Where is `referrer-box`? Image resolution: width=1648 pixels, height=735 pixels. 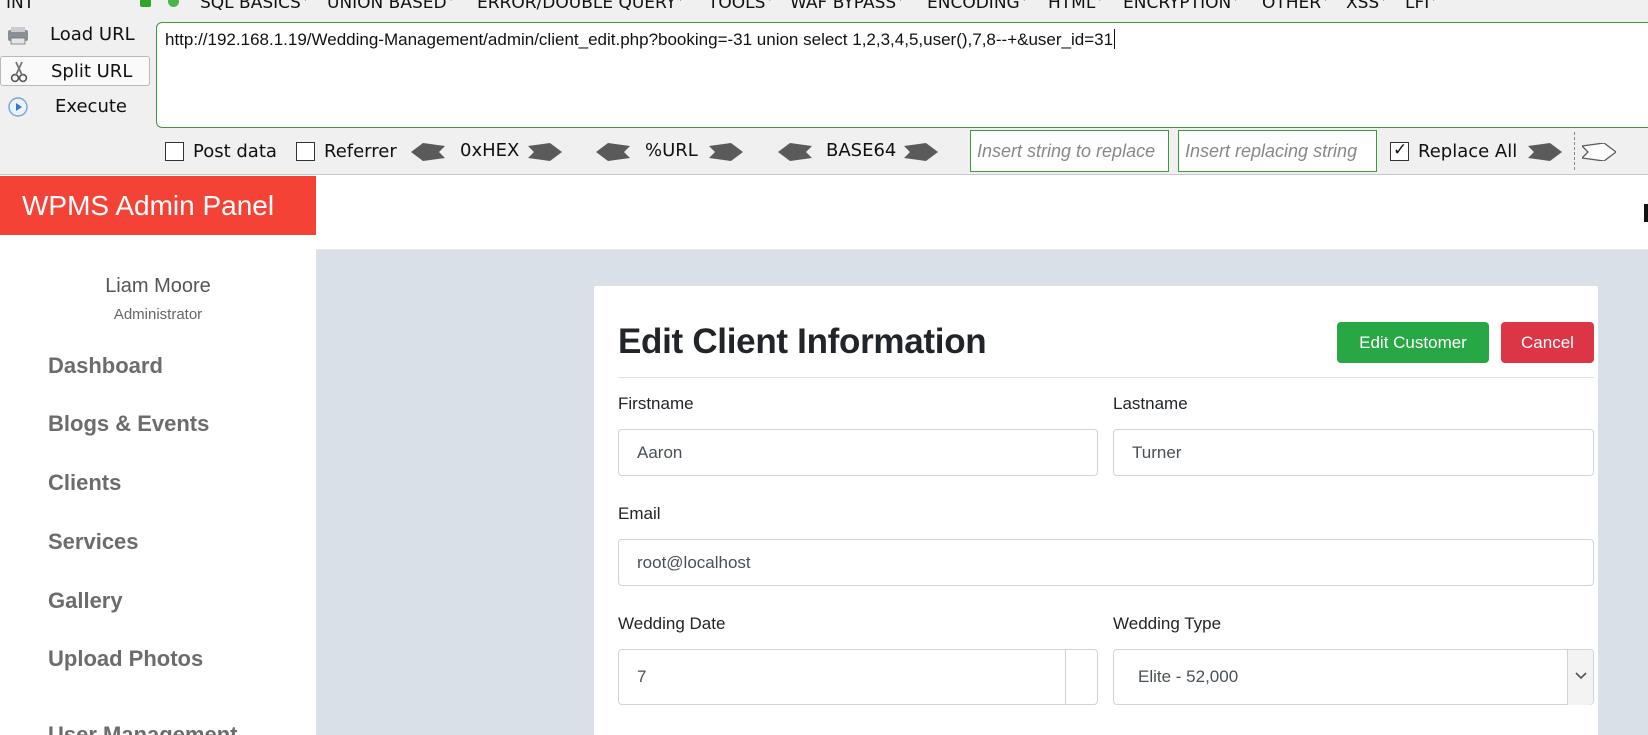
referrer-box is located at coordinates (305, 151).